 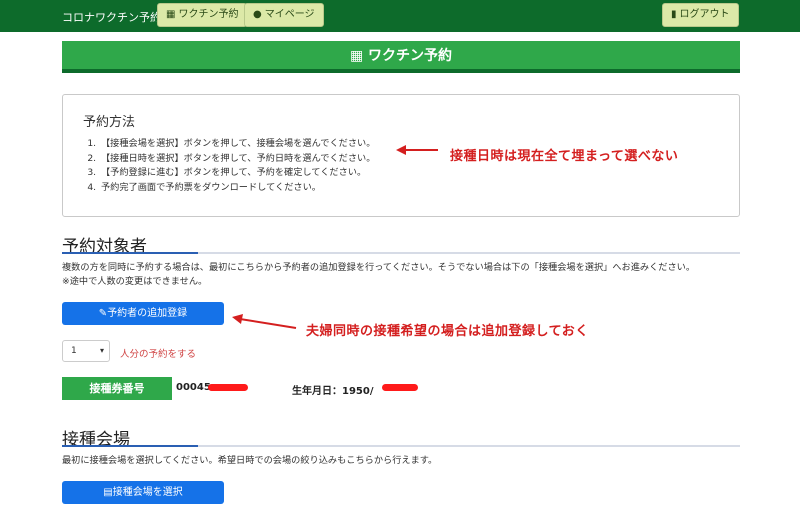 I want to click on annotation-note-datetime: 接種日時は現在全て埋まって選べない, so click(x=564, y=156).